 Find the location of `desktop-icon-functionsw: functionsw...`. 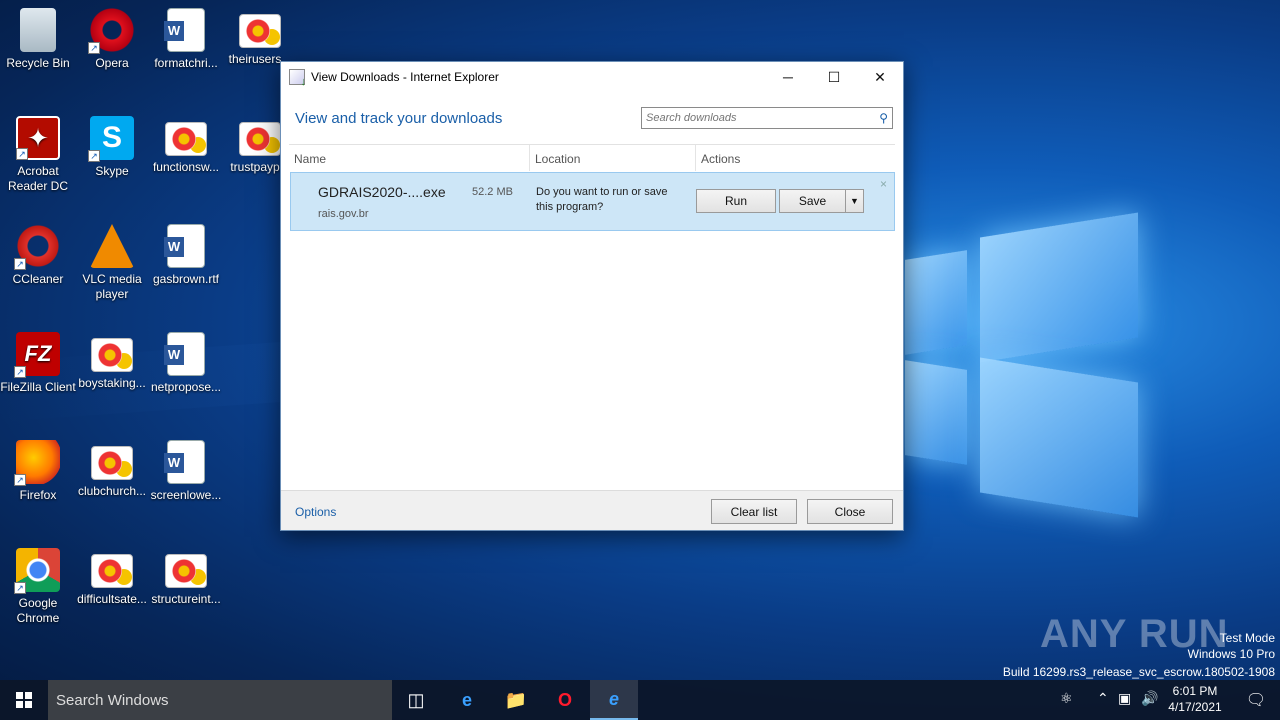

desktop-icon-functionsw: functionsw... is located at coordinates (186, 145).